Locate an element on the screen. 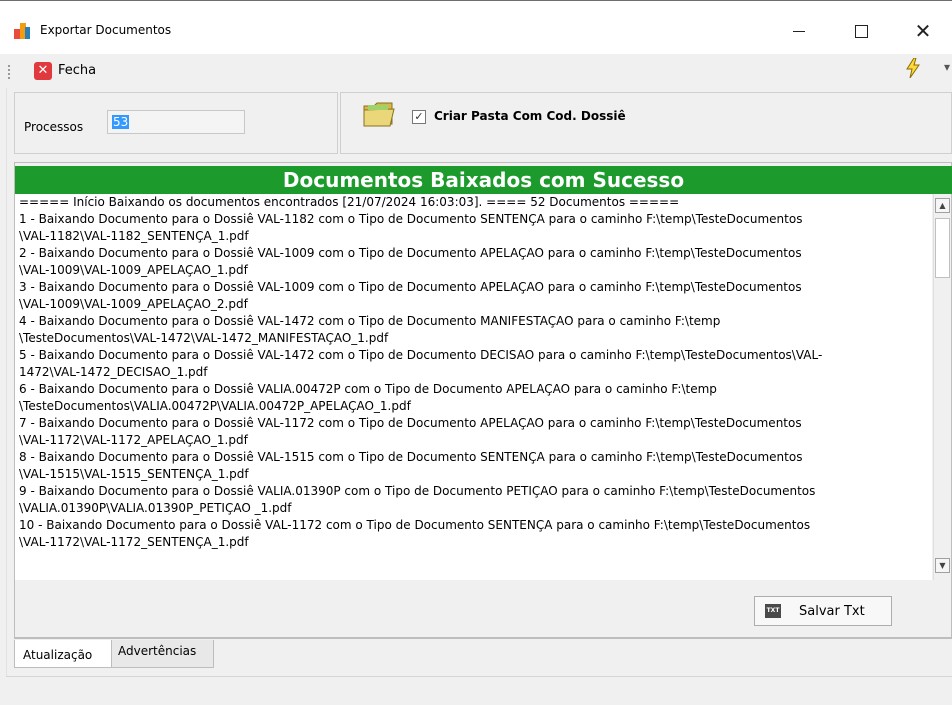 The width and height of the screenshot is (952, 705). tab-advertencias: Advertências is located at coordinates (163, 654).